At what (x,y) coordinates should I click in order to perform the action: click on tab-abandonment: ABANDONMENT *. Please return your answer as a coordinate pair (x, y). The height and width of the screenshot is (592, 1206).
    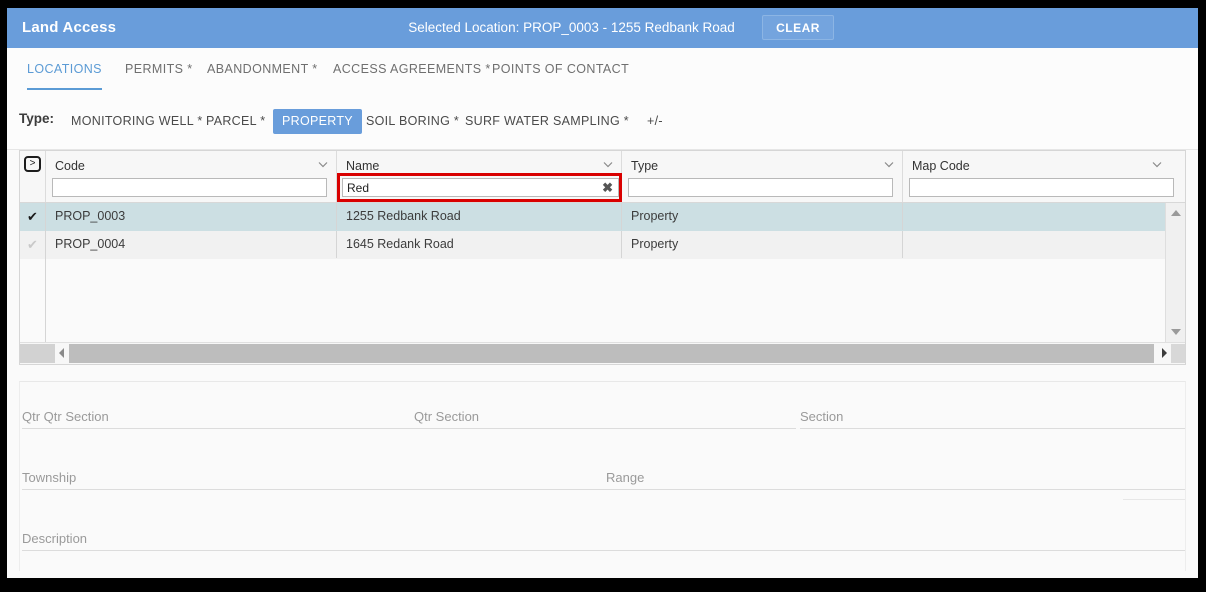
    Looking at the image, I should click on (262, 69).